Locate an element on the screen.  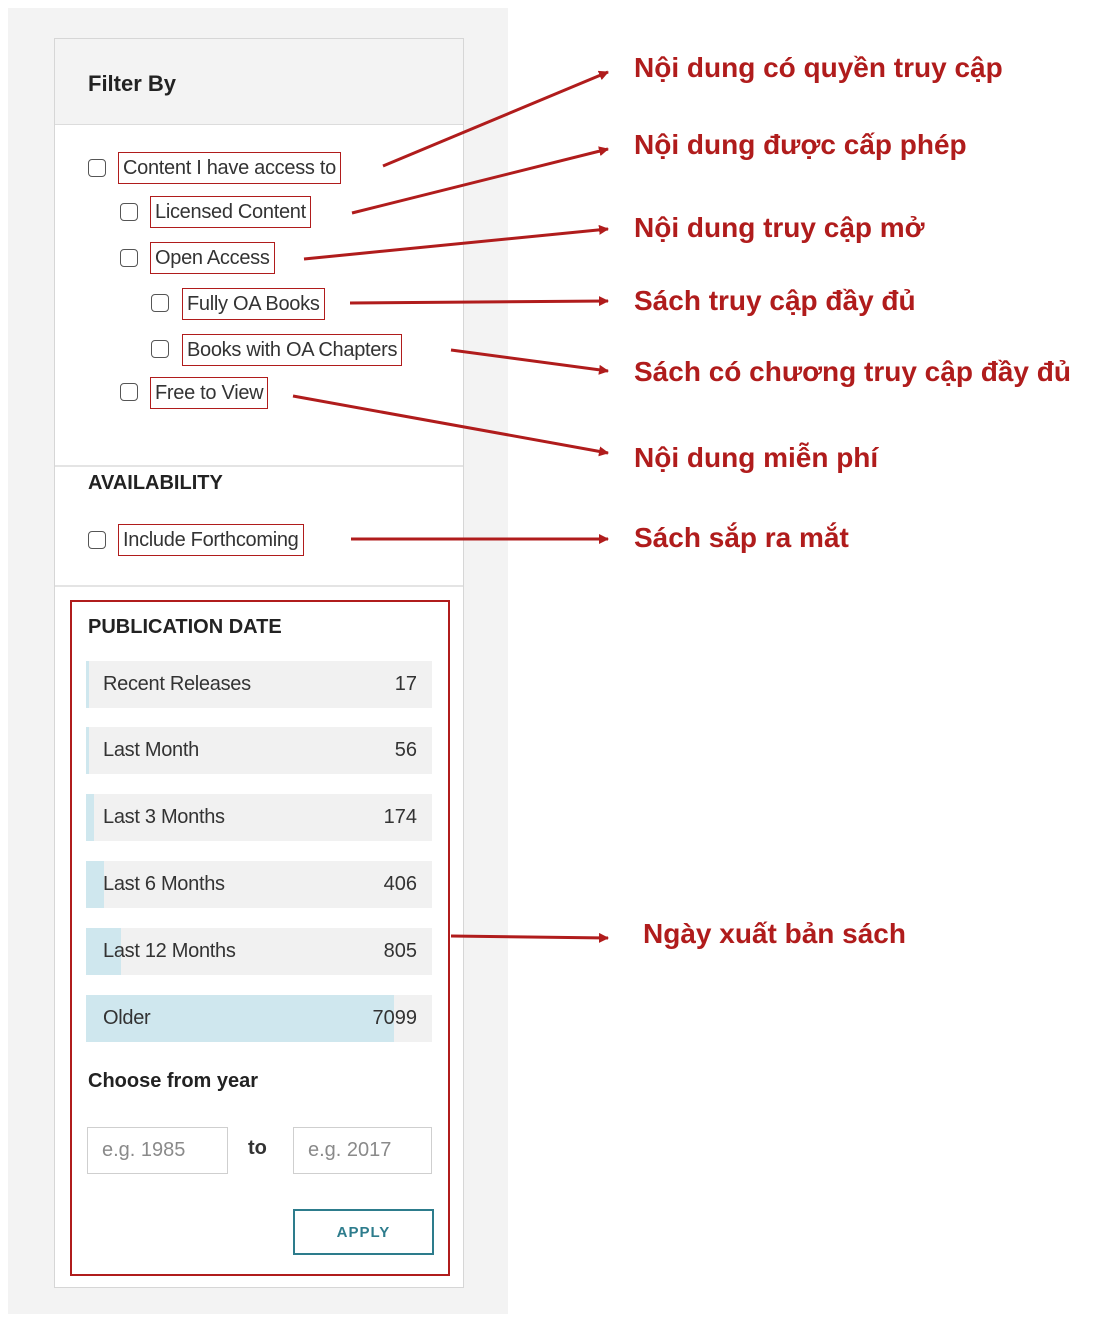
arrow-fully-oa-books is located at coordinates (479, 301).